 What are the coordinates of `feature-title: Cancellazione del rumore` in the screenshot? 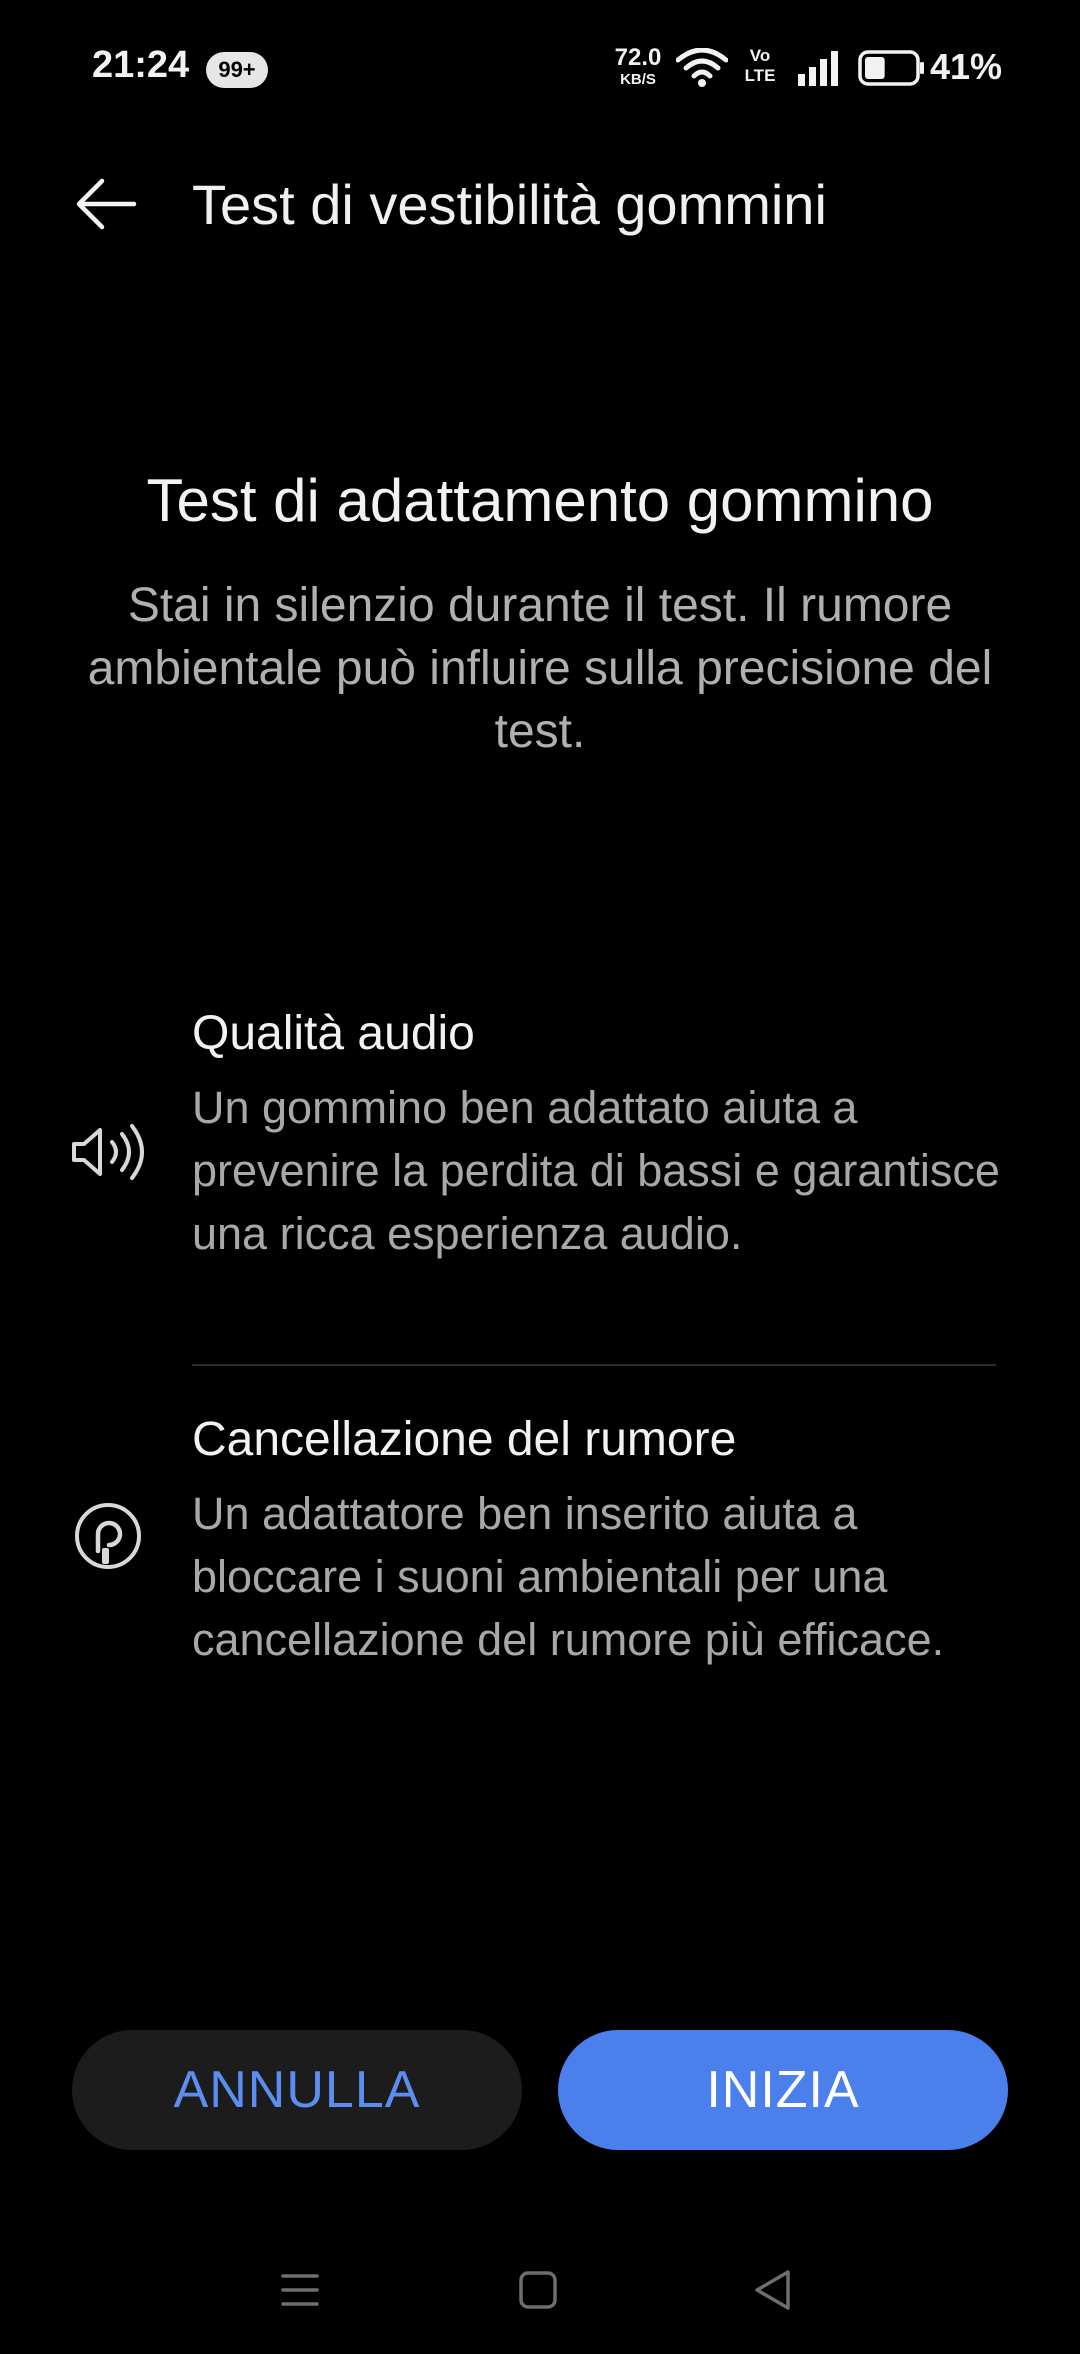 It's located at (464, 1439).